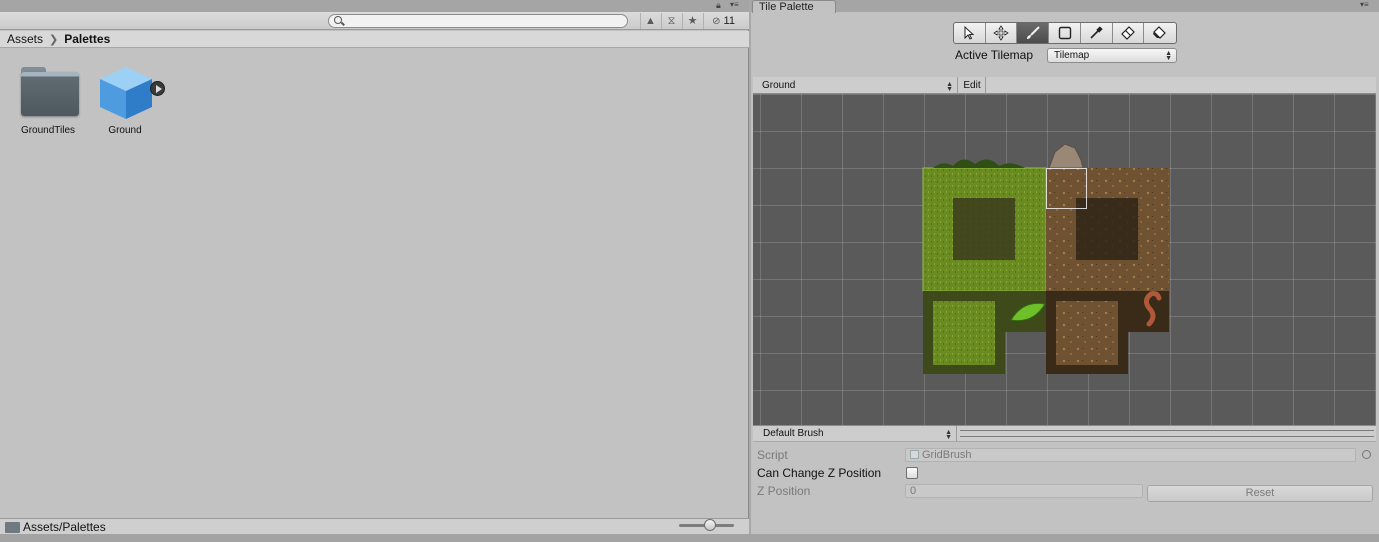  I want to click on splitter-handle, so click(1167, 433).